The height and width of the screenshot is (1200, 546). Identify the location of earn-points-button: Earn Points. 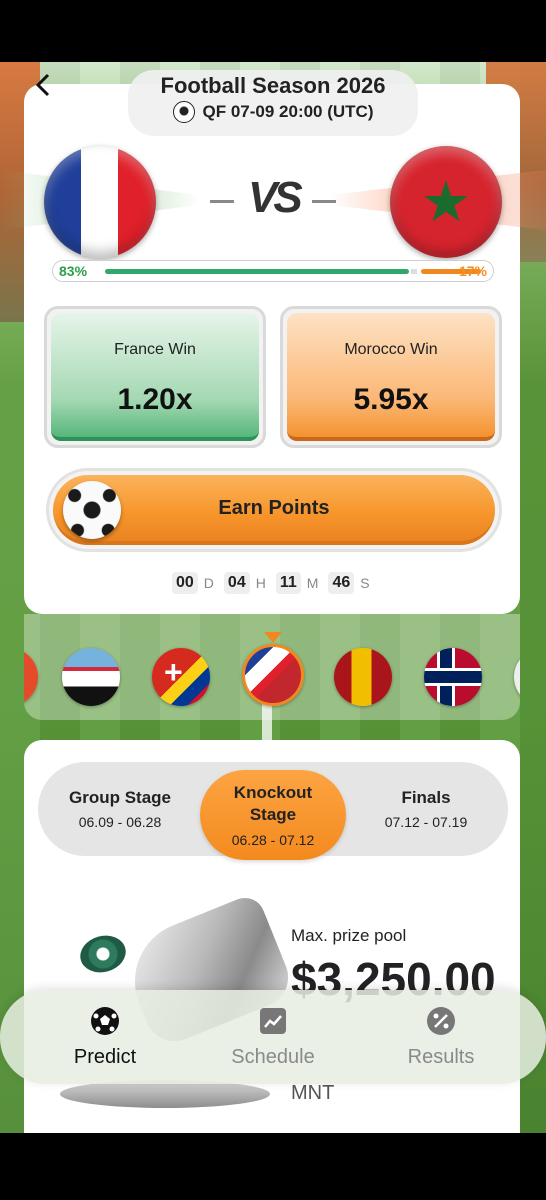
(274, 510).